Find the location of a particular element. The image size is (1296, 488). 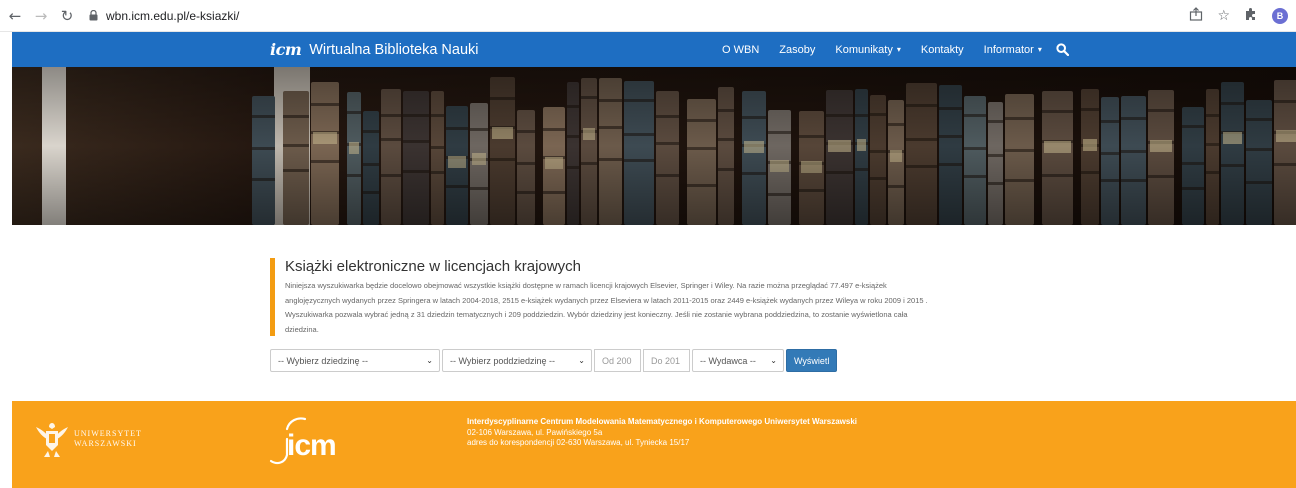

profile-avatar: B is located at coordinates (1280, 16).